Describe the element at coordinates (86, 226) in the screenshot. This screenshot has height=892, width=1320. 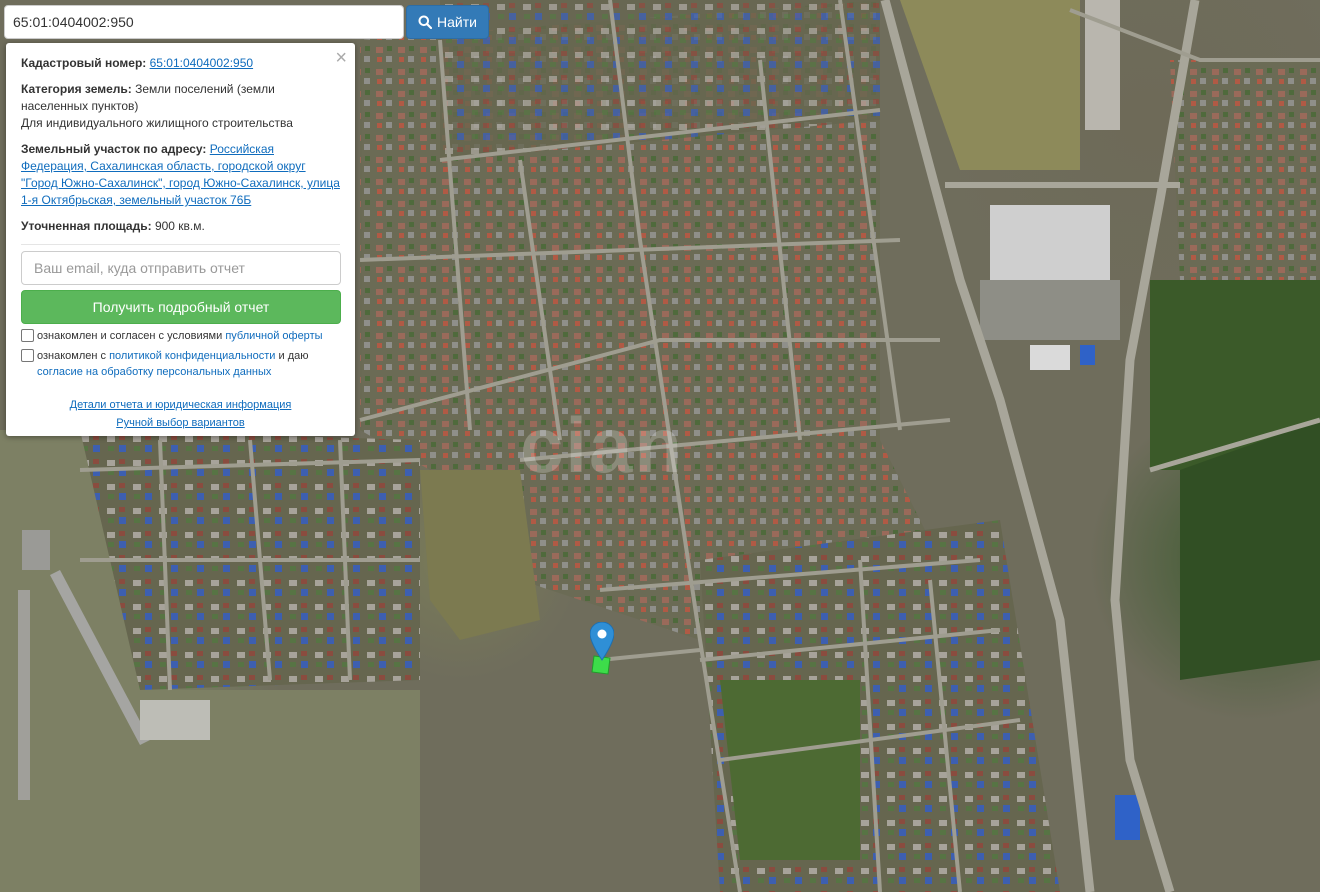
I see `area-label: Уточненная площадь:` at that location.